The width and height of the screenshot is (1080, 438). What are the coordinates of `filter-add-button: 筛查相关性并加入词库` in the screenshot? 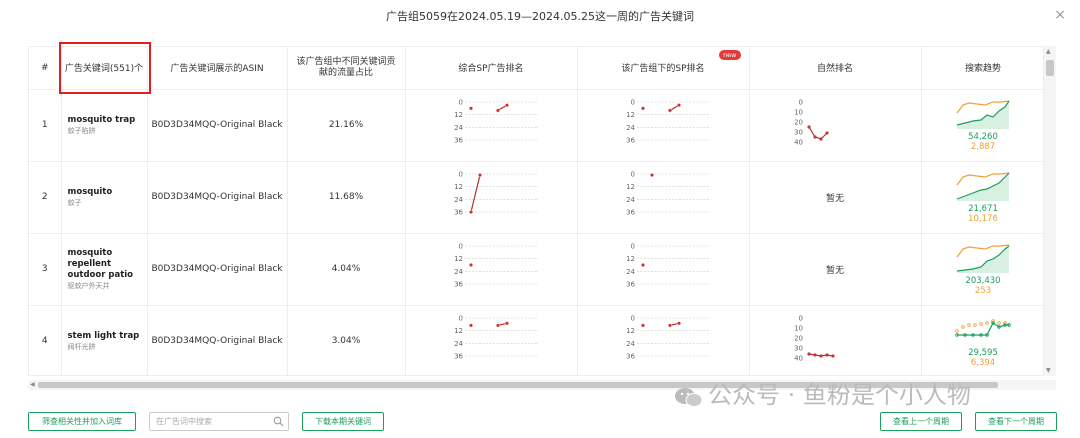 It's located at (82, 421).